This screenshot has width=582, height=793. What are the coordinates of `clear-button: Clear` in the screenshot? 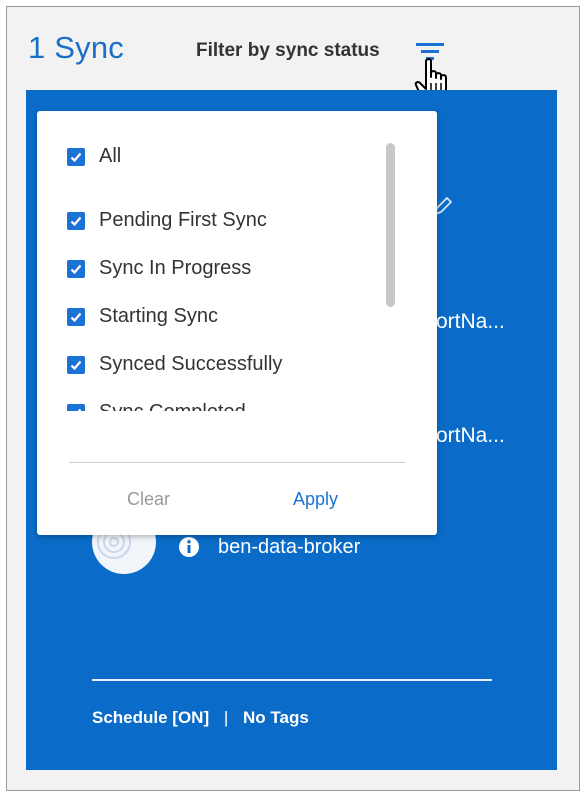 It's located at (148, 499).